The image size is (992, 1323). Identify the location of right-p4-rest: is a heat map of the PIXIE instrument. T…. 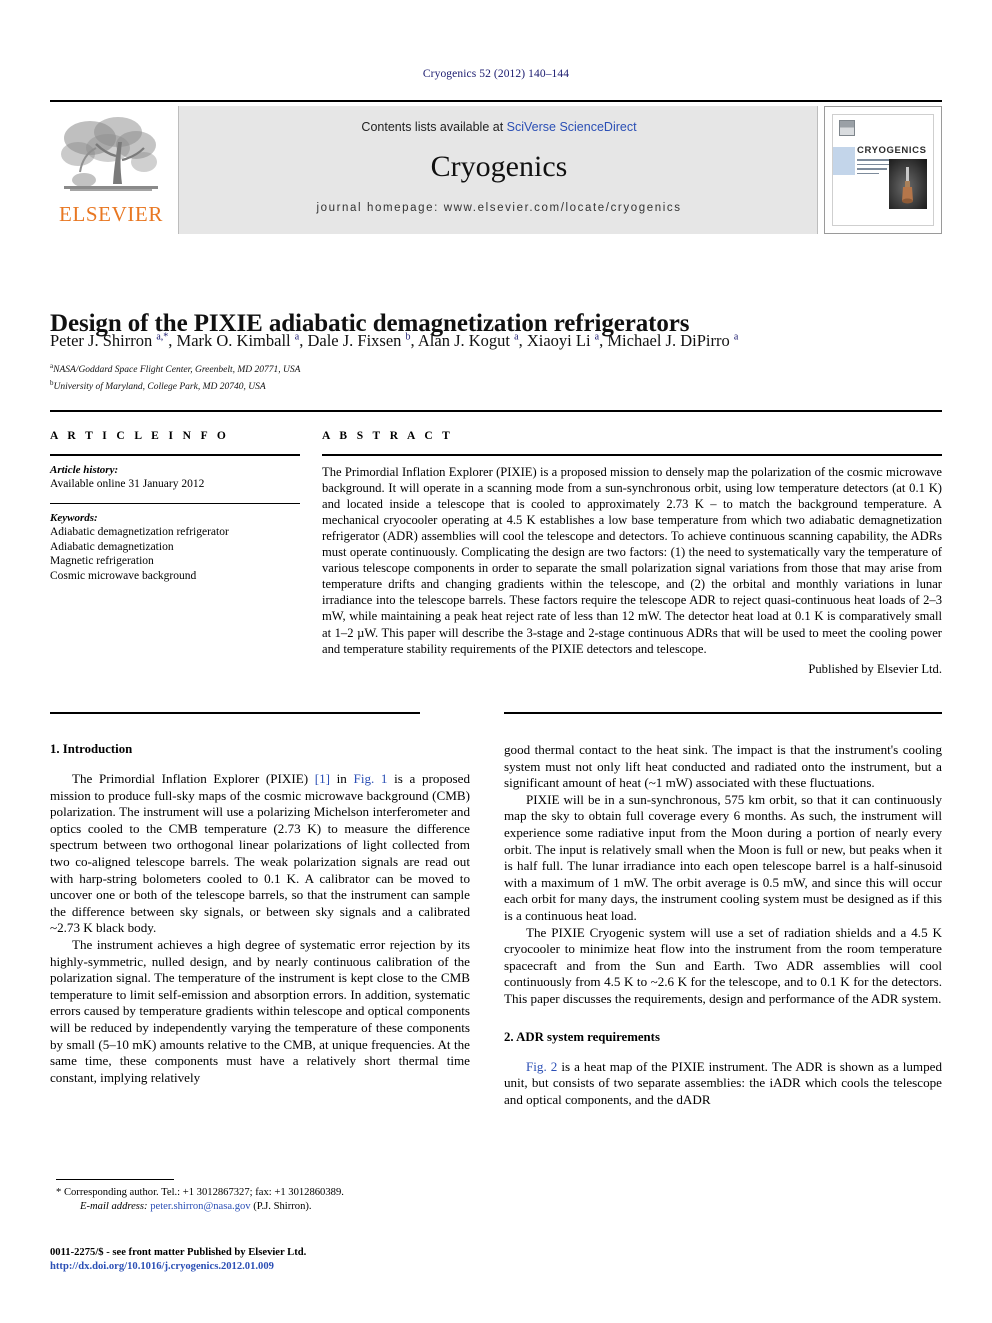
(723, 1082).